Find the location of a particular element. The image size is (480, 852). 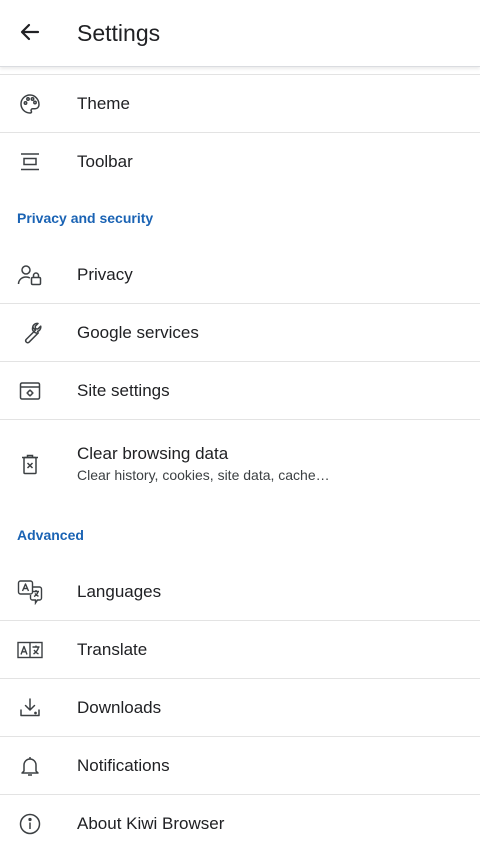

languages-text: Languages is located at coordinates (119, 592).